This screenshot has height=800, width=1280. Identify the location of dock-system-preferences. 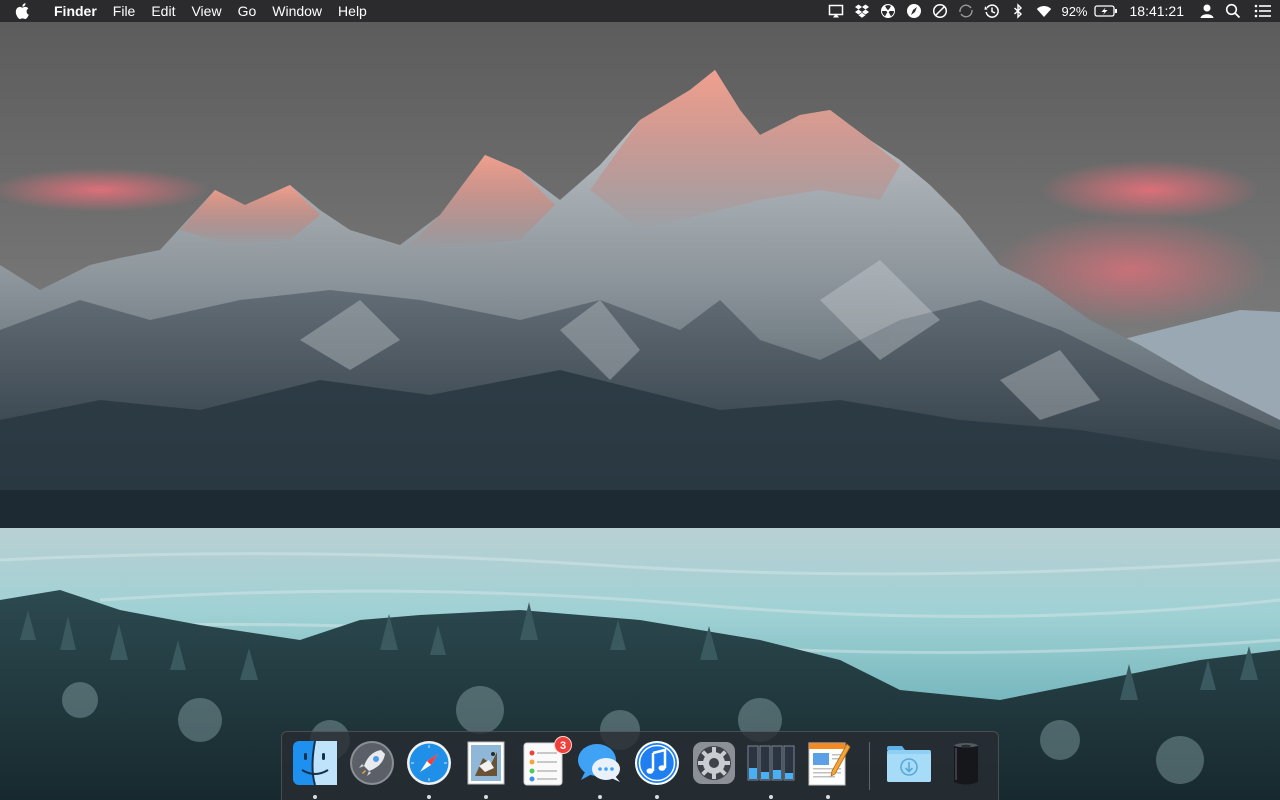
(714, 763).